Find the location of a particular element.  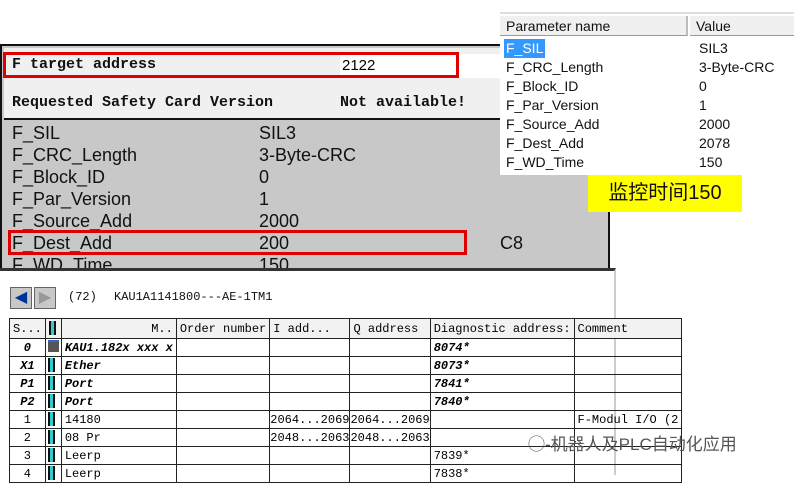

module: Ether is located at coordinates (118, 365).